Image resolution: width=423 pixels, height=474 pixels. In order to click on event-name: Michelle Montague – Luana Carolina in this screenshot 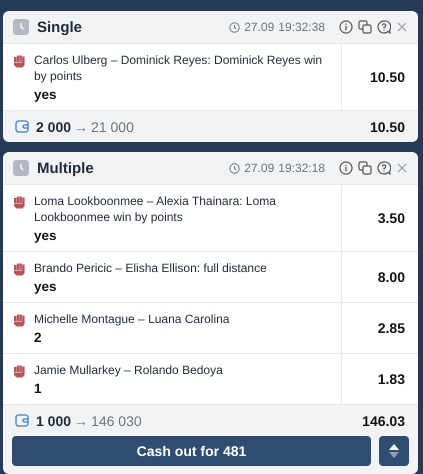, I will do `click(132, 319)`.